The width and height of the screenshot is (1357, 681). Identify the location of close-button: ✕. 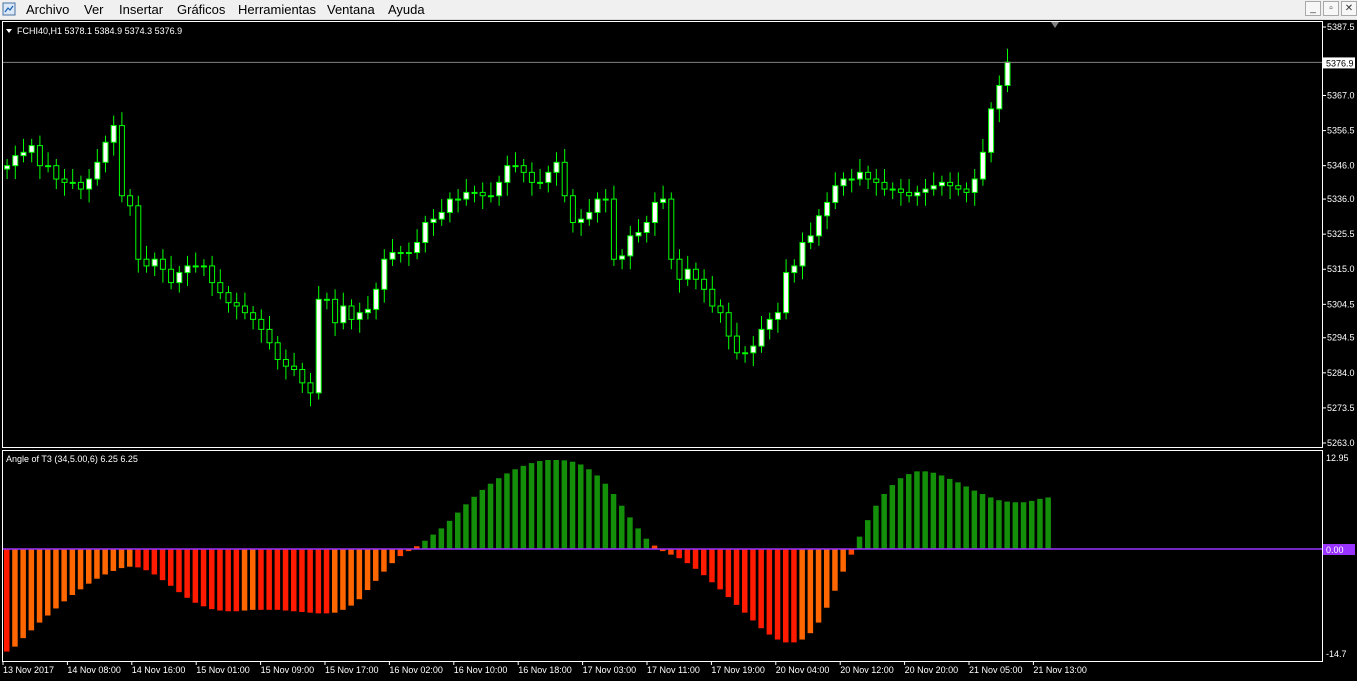
(1349, 8).